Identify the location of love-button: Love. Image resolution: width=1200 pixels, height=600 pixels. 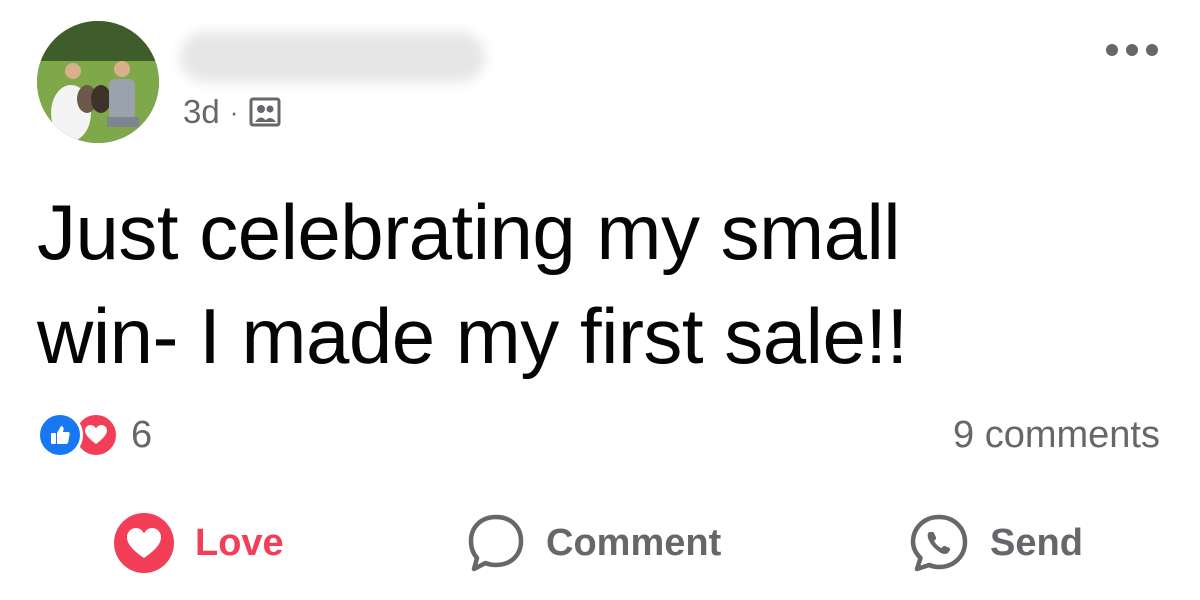
(198, 543).